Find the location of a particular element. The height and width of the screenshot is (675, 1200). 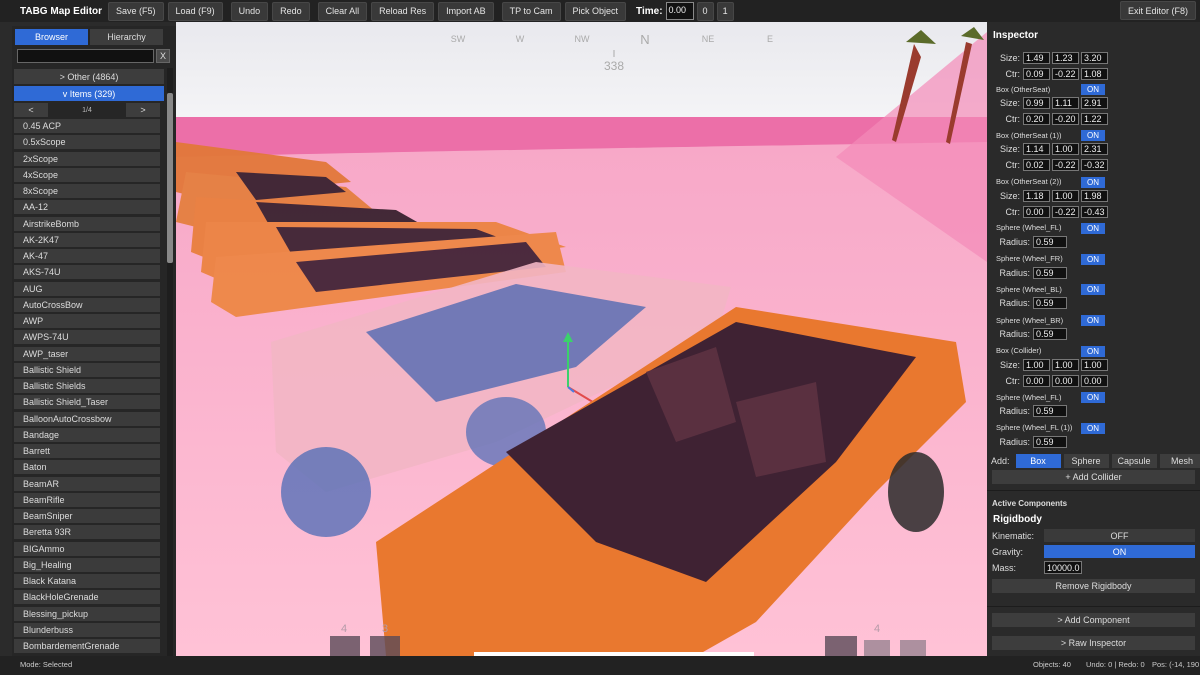

list-item: BalloonAutoCrossbow is located at coordinates (87, 418).